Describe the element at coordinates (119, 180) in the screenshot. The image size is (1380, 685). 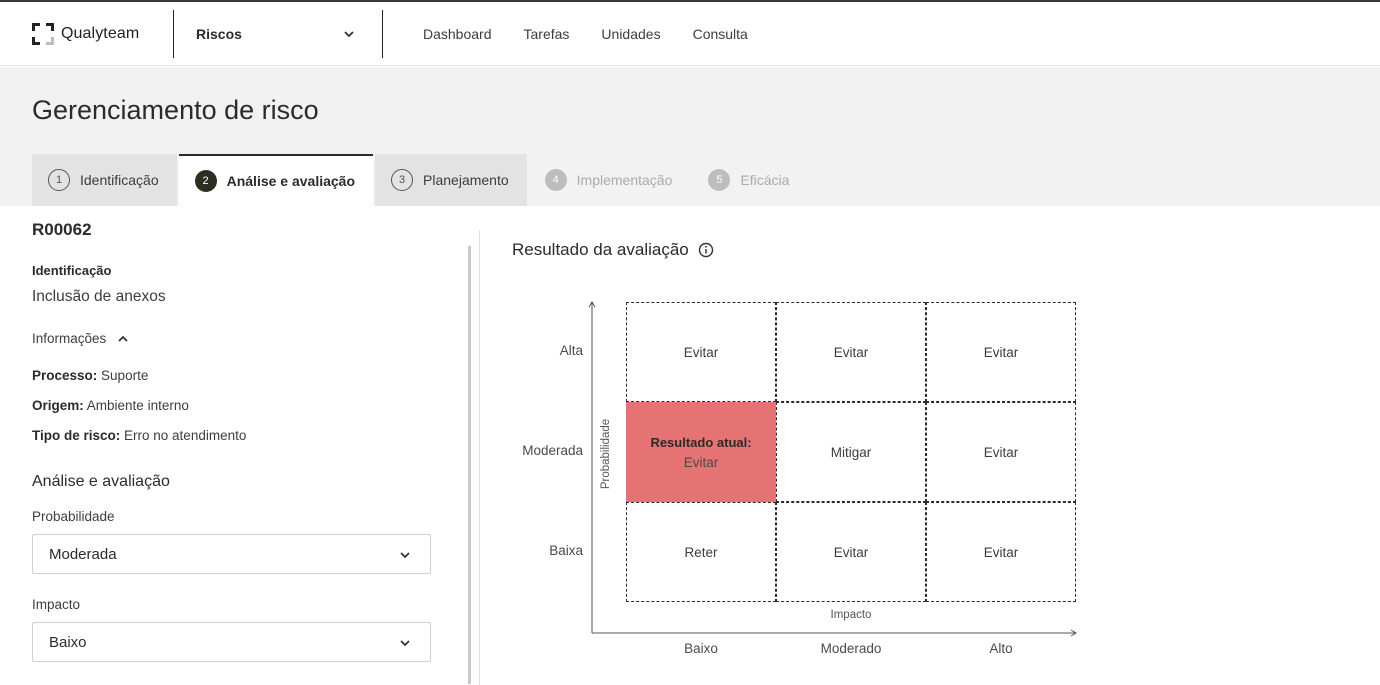
I see `step-label: Identificação` at that location.